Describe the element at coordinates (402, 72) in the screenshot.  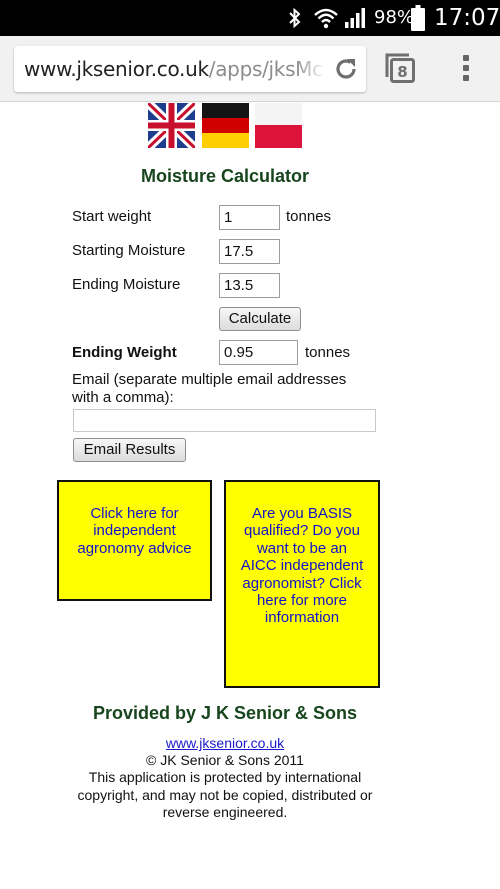
I see `tab-count: 8` at that location.